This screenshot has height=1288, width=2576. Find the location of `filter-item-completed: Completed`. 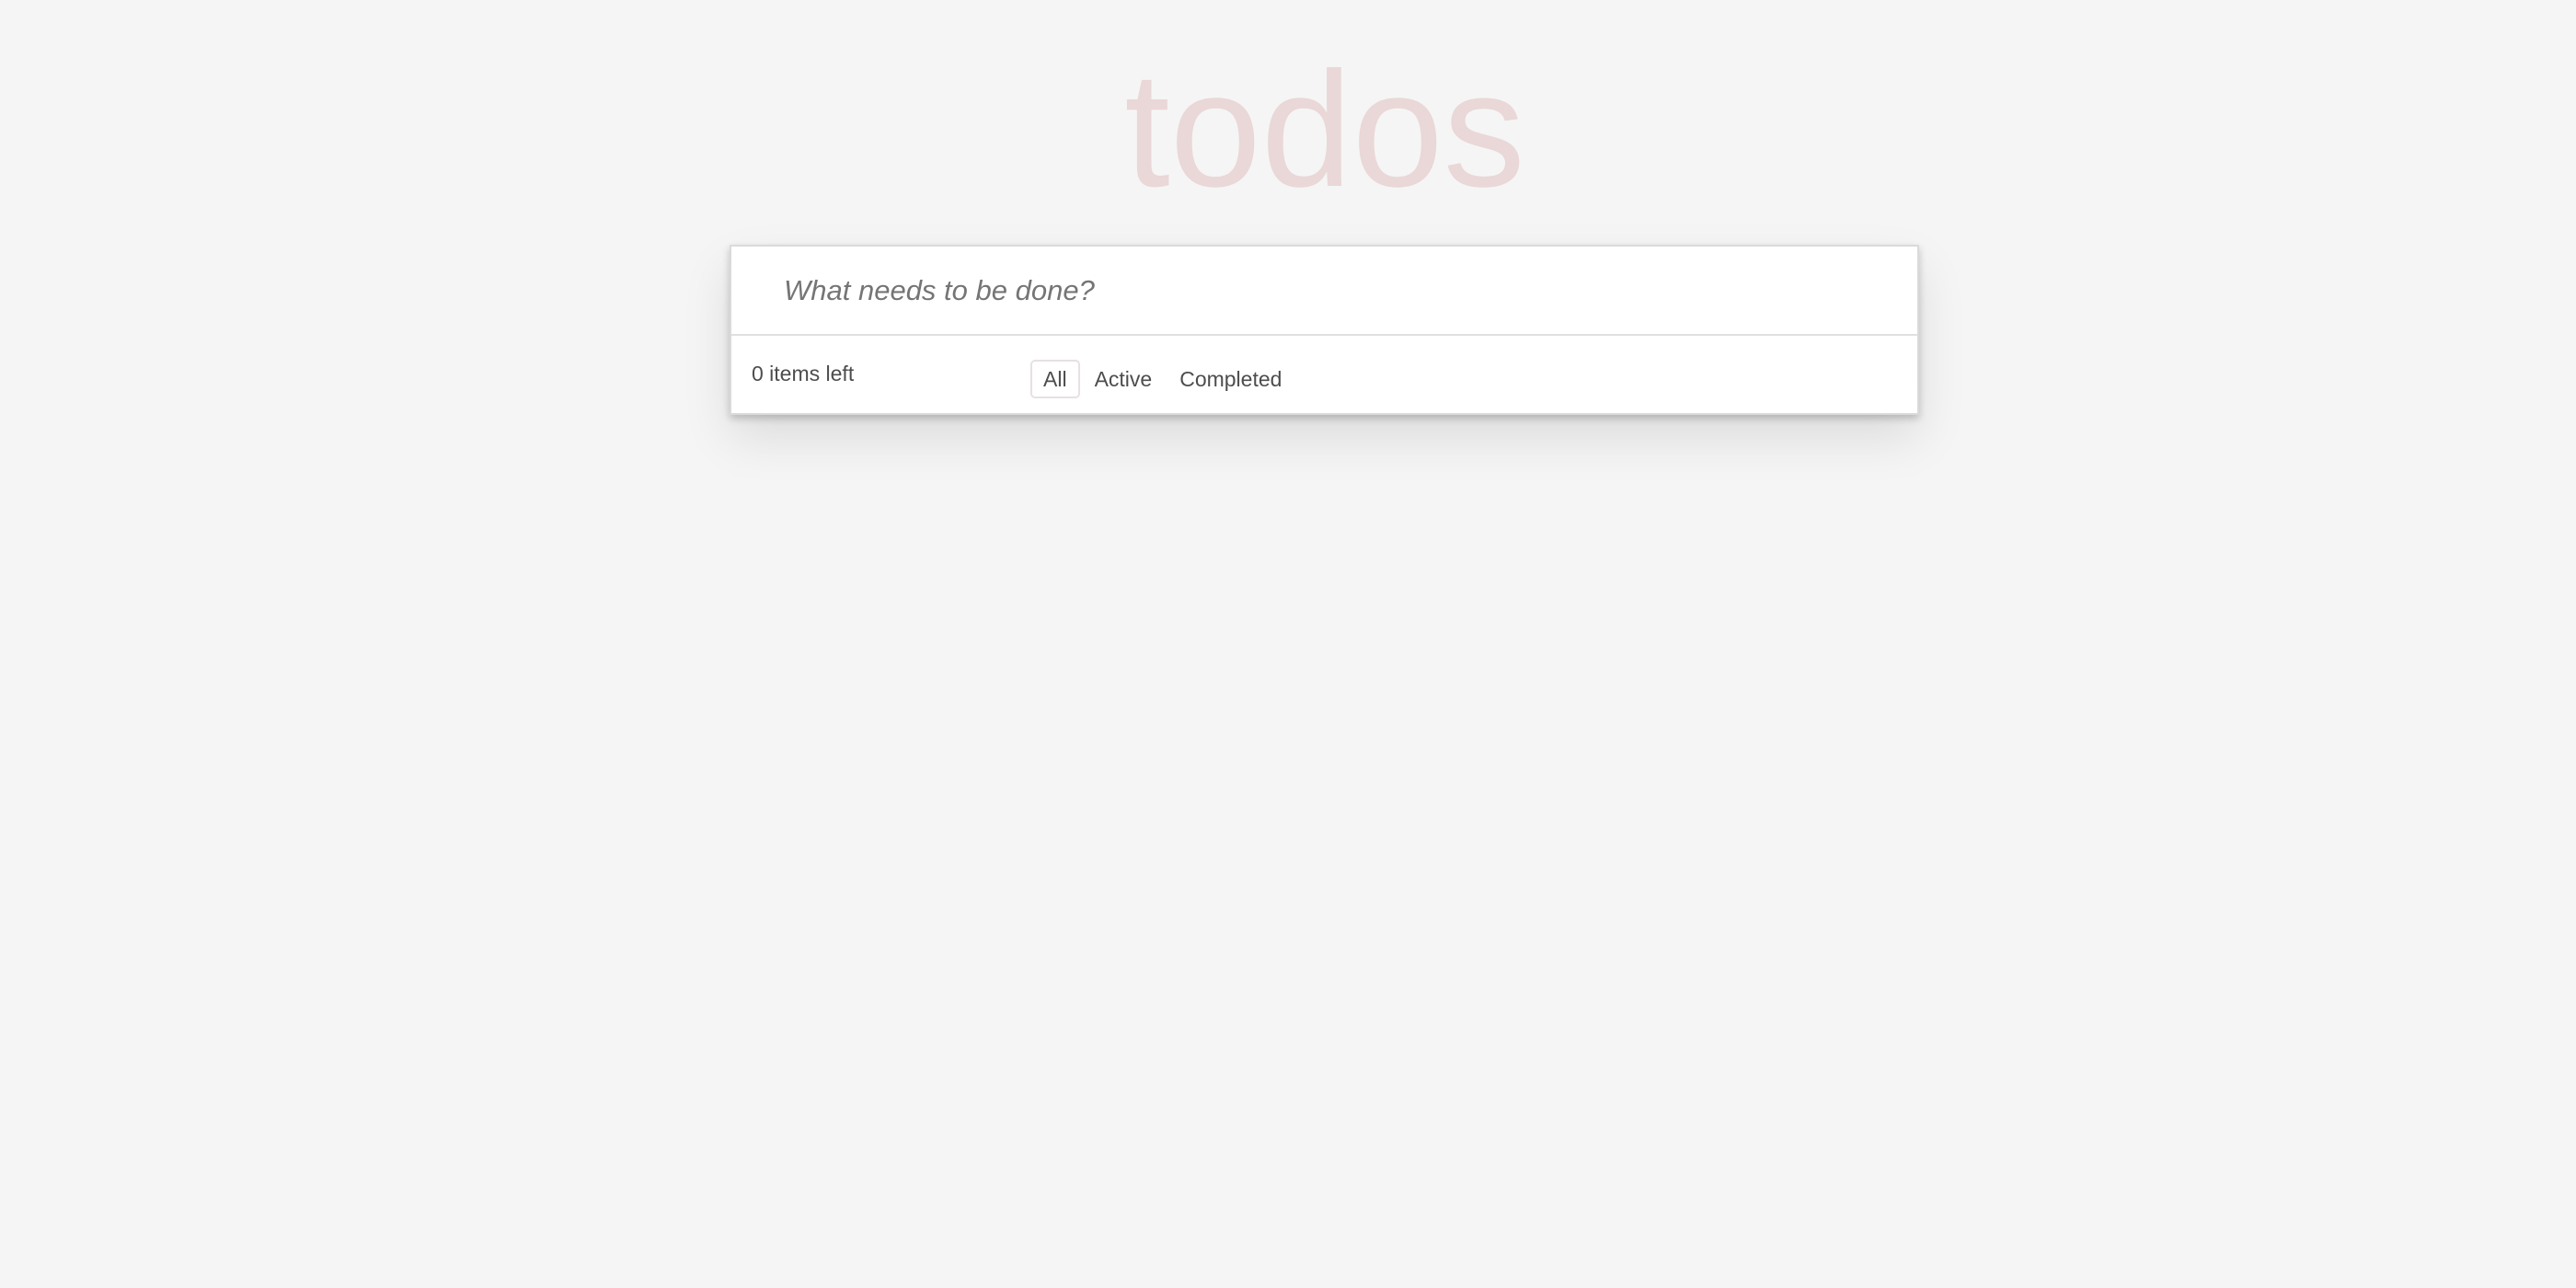

filter-item-completed: Completed is located at coordinates (1230, 379).